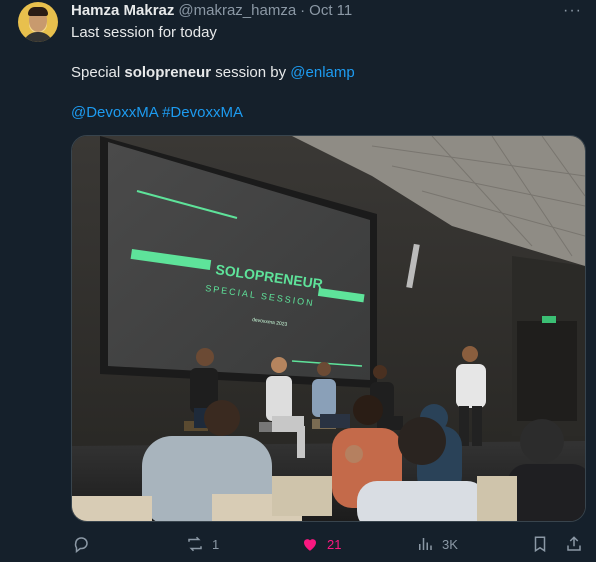 This screenshot has height=562, width=596. I want to click on tweet-hashtags: @DevoxxMA #DevoxxMA, so click(157, 113).